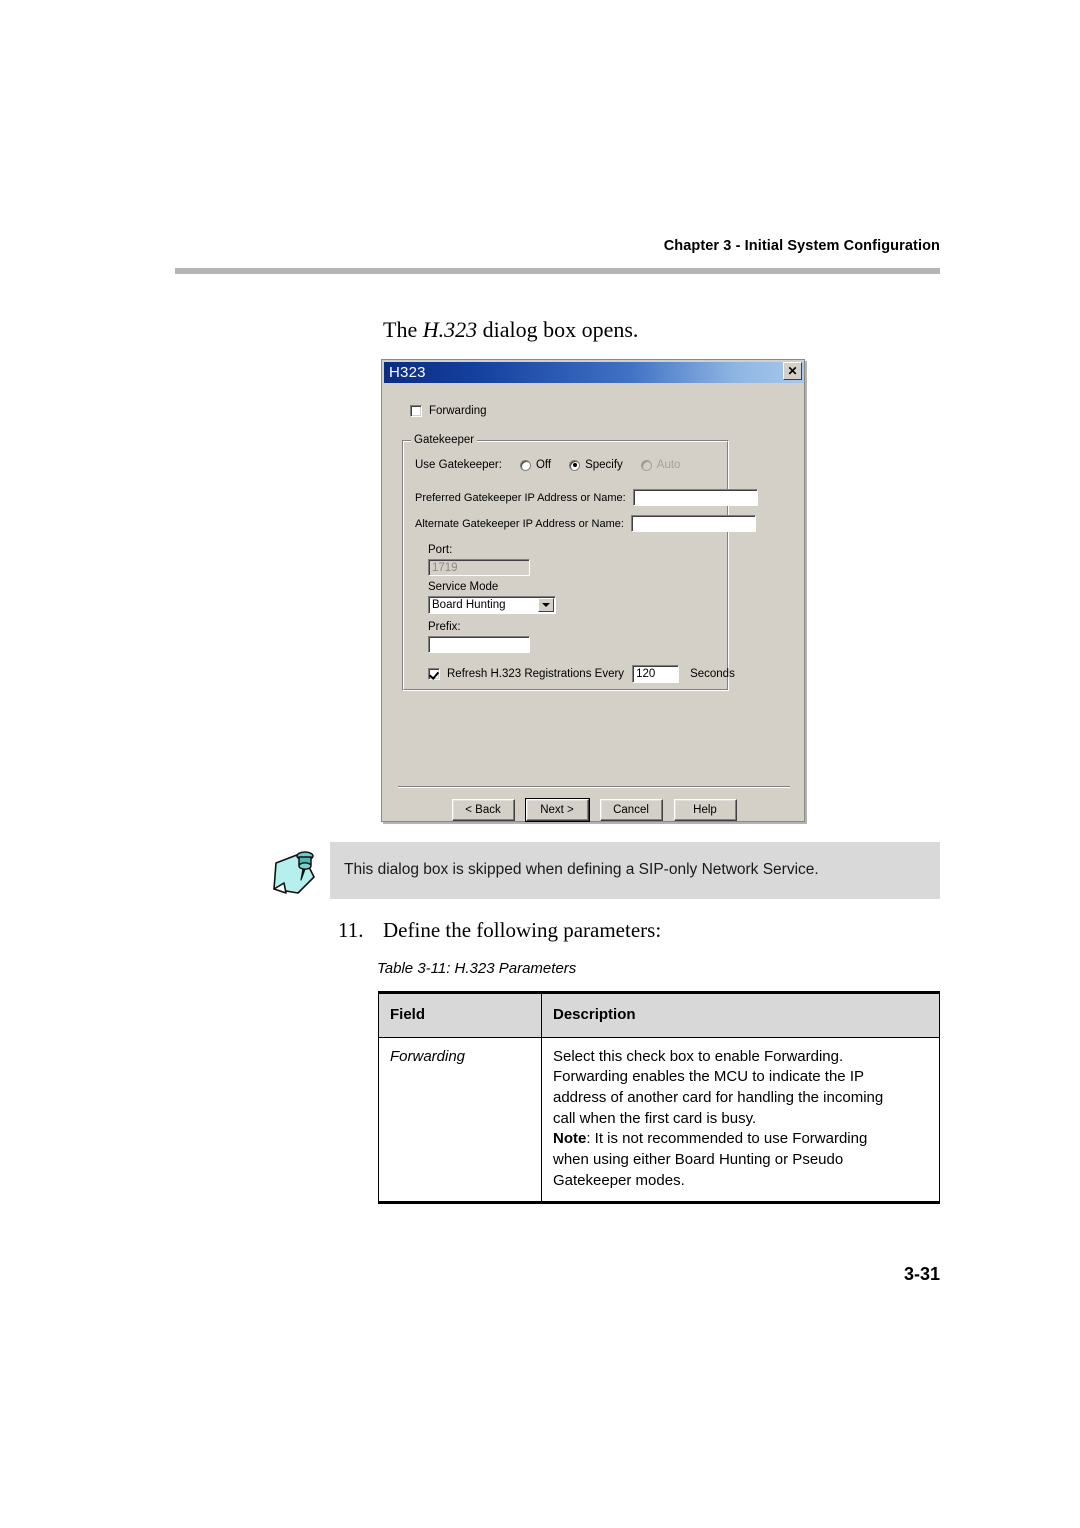 The image size is (1080, 1528). What do you see at coordinates (646, 465) in the screenshot?
I see `radio-auto` at bounding box center [646, 465].